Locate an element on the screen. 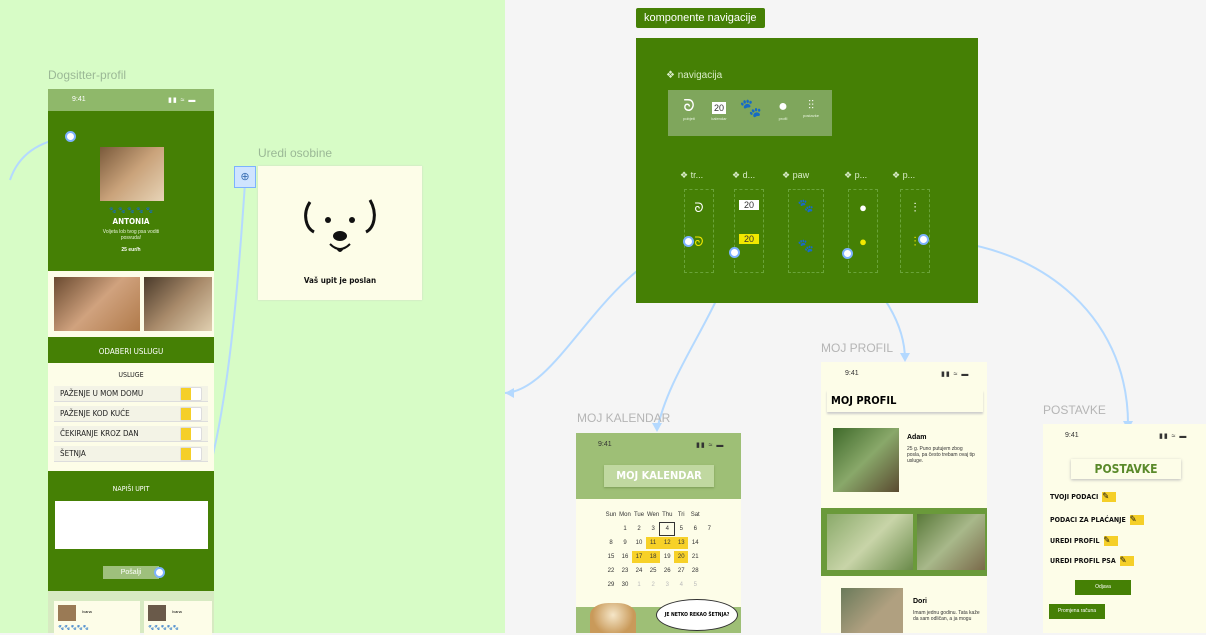 This screenshot has width=1206, height=635. calendar-day-booked: 17 is located at coordinates (639, 557).